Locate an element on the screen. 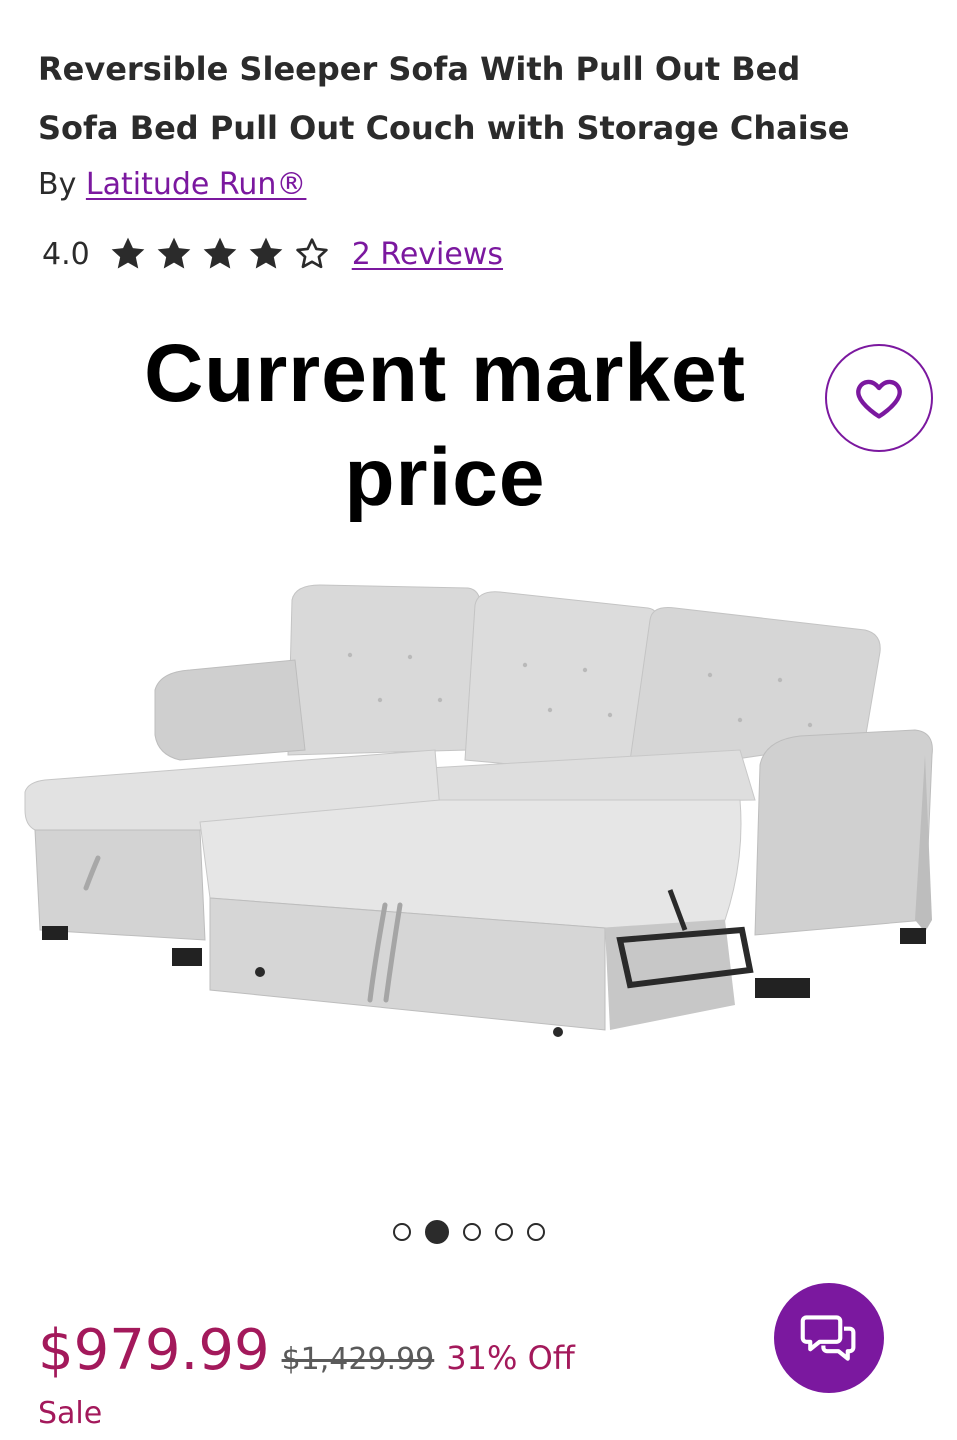 The width and height of the screenshot is (957, 1440). rating-value: 4.0 is located at coordinates (66, 254).